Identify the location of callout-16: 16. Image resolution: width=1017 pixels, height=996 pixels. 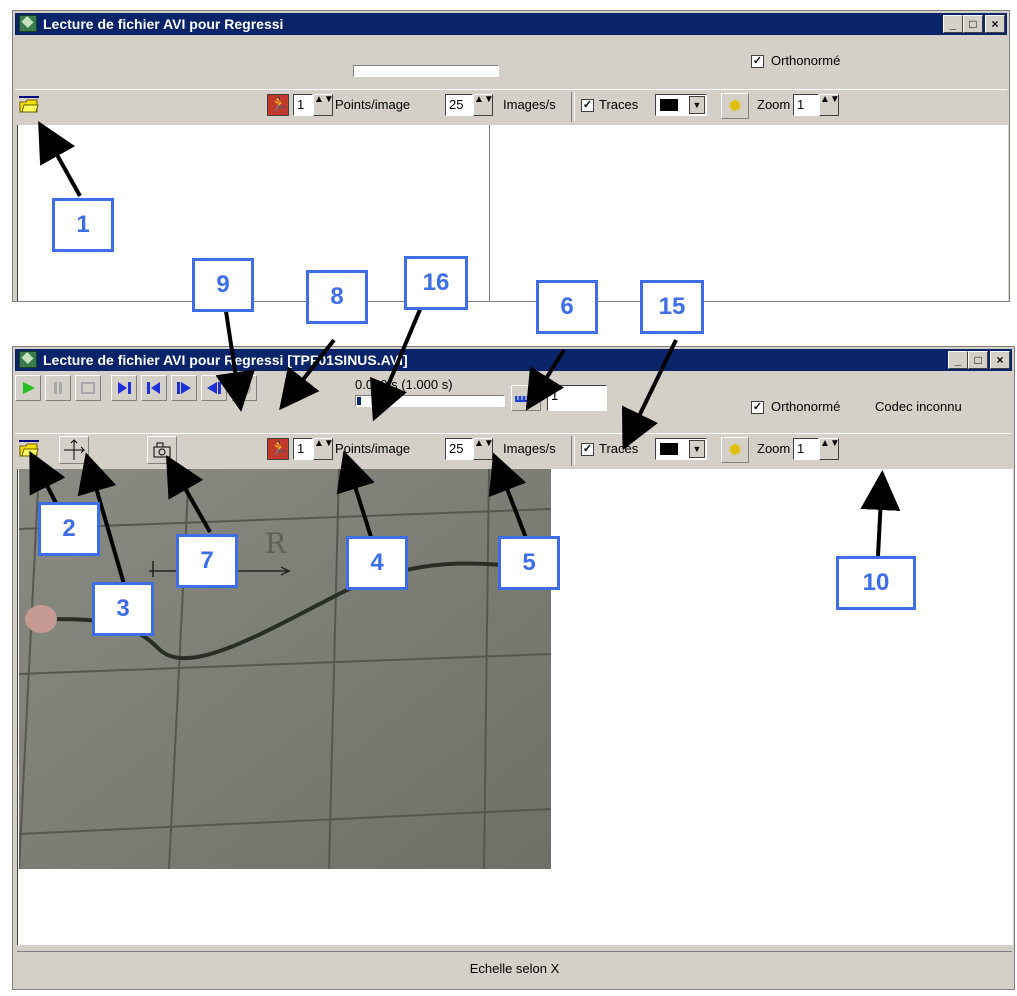
(436, 283).